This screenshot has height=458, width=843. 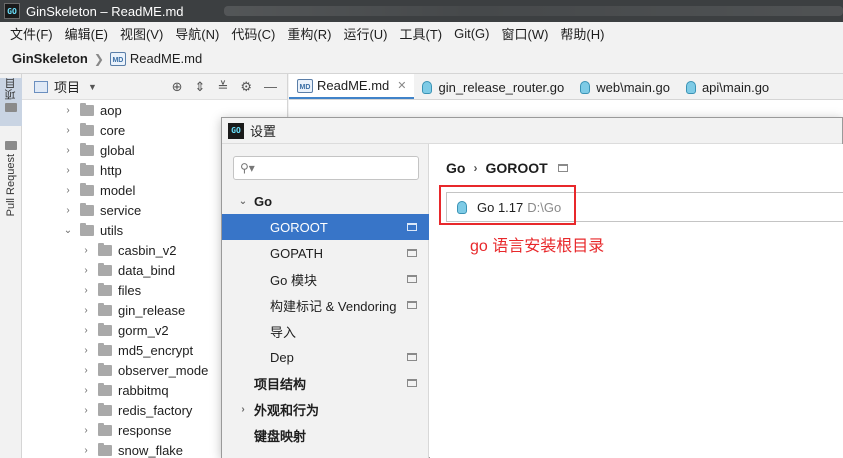 I want to click on annotation-highlight-box, so click(x=507, y=205).